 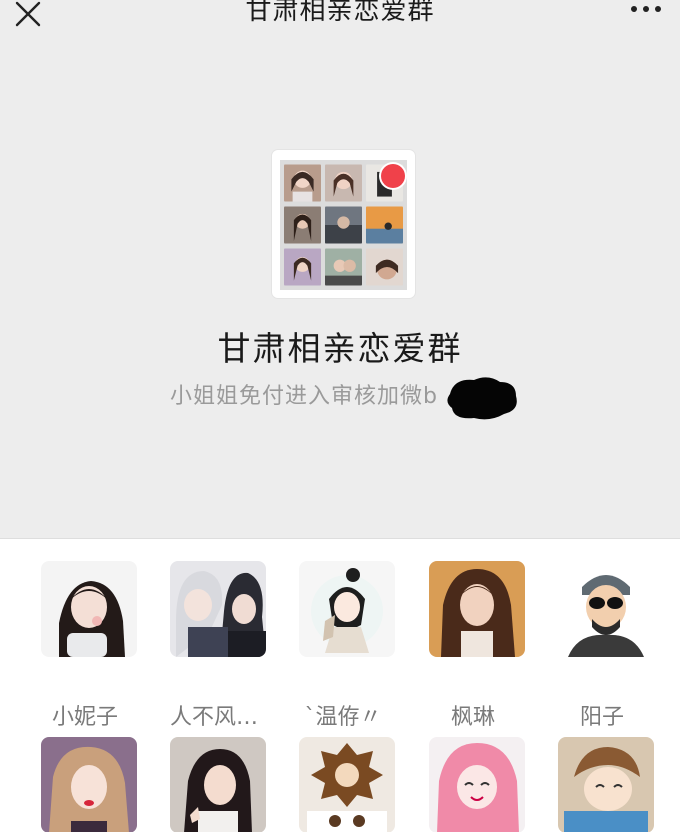 I want to click on group-avatar, so click(x=343, y=224).